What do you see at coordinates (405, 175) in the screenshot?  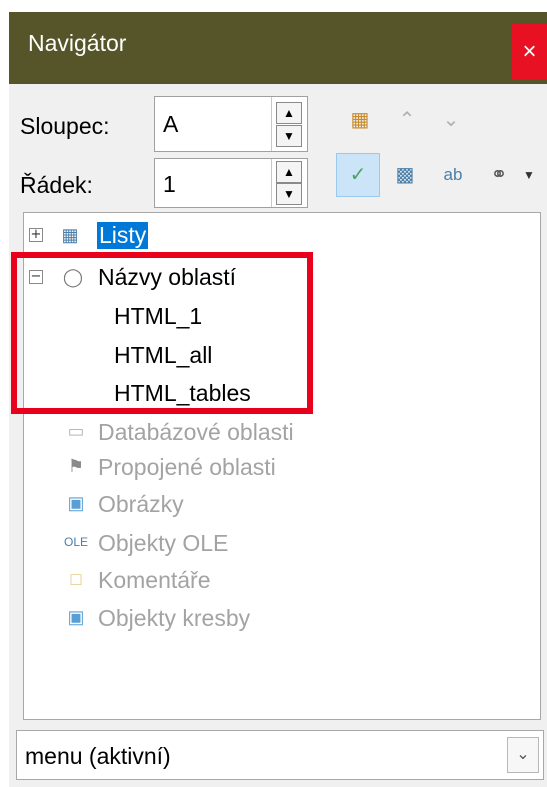 I see `insert-table-icon: ▩` at bounding box center [405, 175].